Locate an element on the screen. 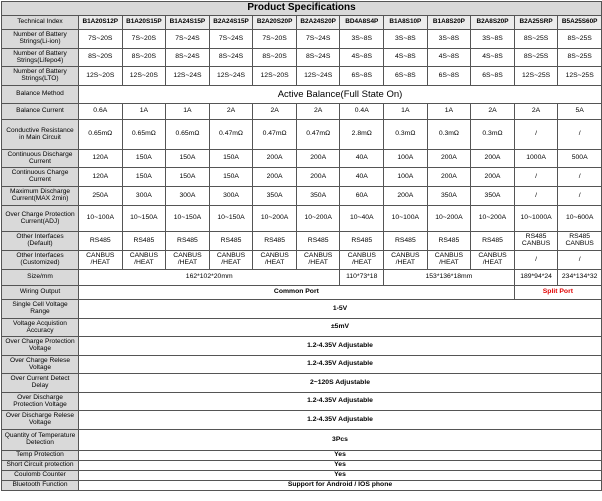  oc-release-value: 1.2-4.35V Adjustable is located at coordinates (340, 364).